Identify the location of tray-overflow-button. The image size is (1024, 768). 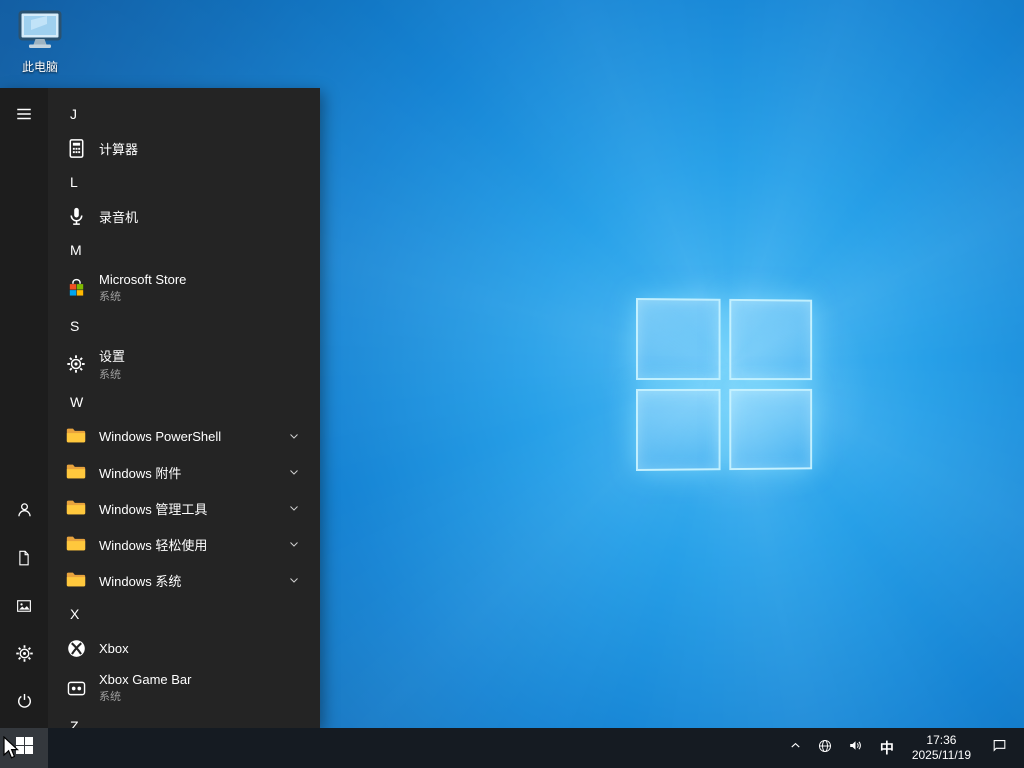
(795, 748).